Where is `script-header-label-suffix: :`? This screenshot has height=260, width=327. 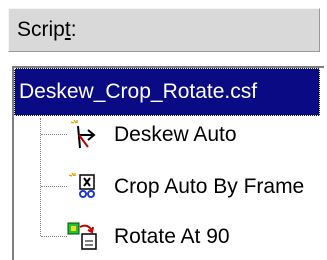 script-header-label-suffix: : is located at coordinates (73, 29).